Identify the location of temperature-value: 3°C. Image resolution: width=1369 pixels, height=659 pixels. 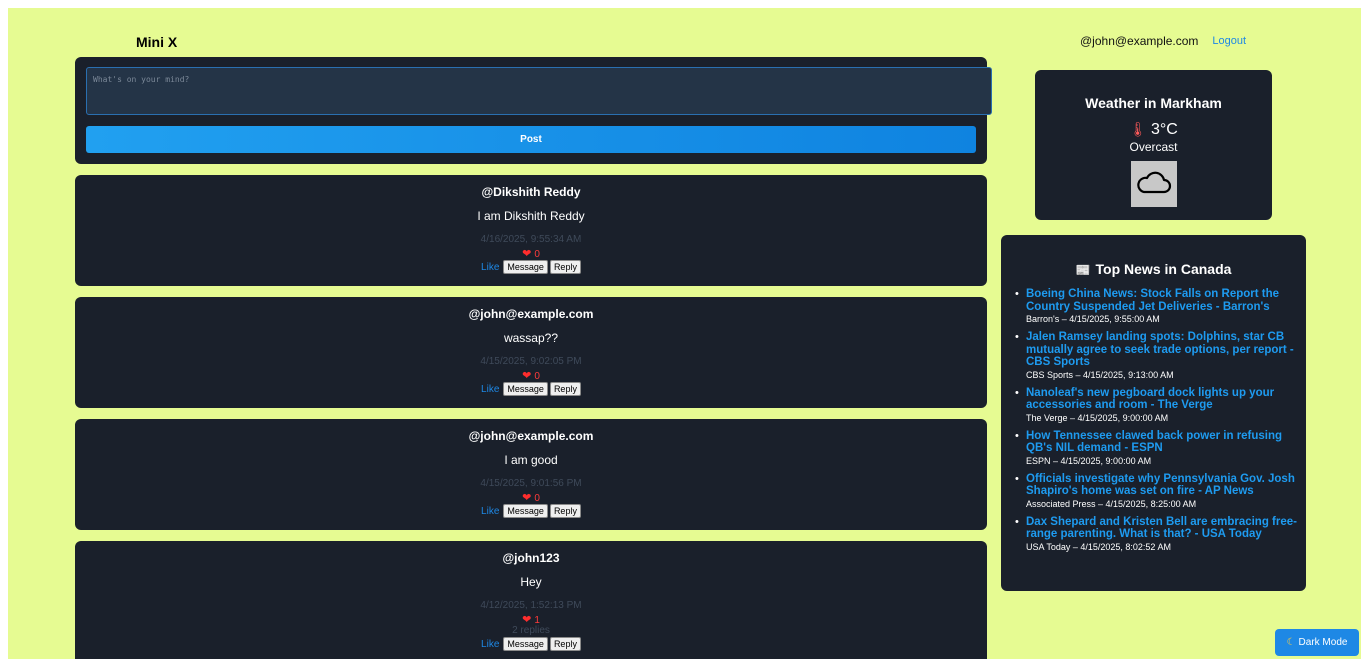
(1164, 129).